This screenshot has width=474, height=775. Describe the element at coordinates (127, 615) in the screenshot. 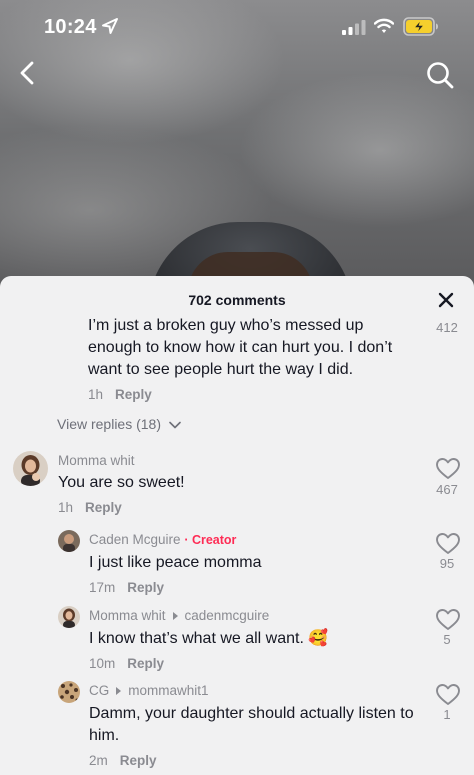

I see `reply-author: Momma whit` at that location.